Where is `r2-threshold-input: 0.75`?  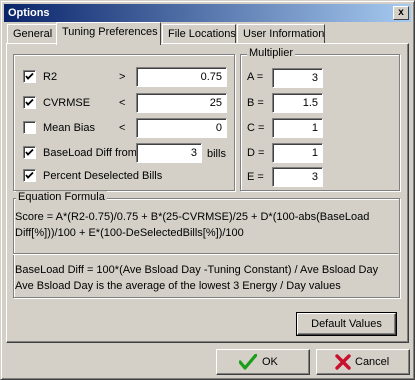
r2-threshold-input: 0.75 is located at coordinates (181, 77).